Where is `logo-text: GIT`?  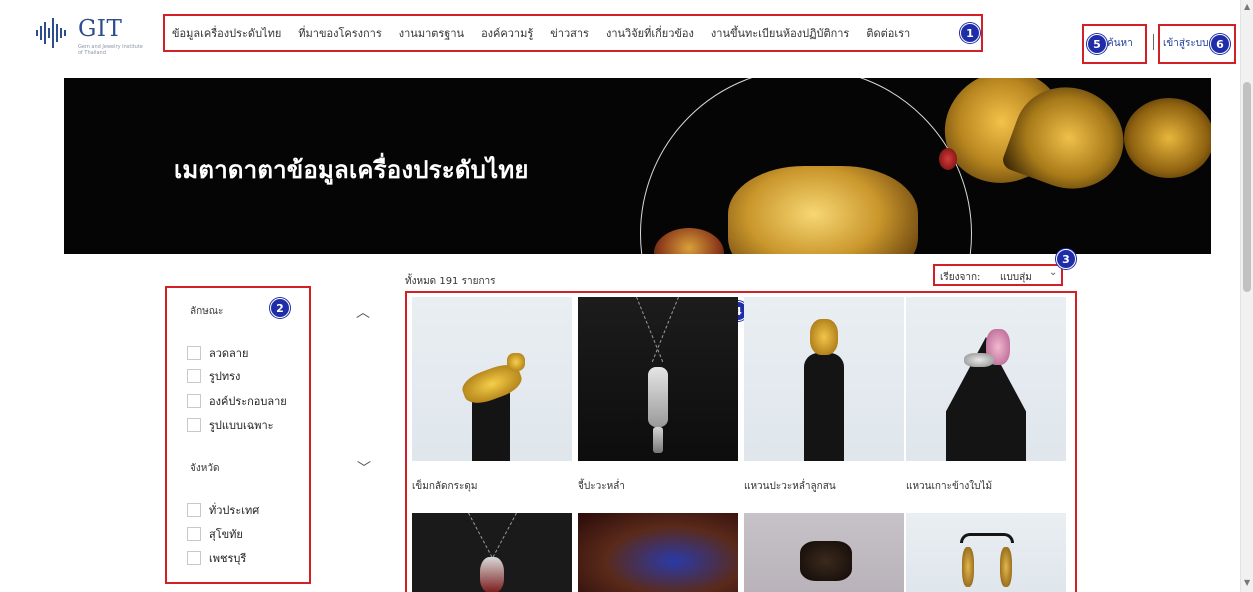 logo-text: GIT is located at coordinates (100, 29).